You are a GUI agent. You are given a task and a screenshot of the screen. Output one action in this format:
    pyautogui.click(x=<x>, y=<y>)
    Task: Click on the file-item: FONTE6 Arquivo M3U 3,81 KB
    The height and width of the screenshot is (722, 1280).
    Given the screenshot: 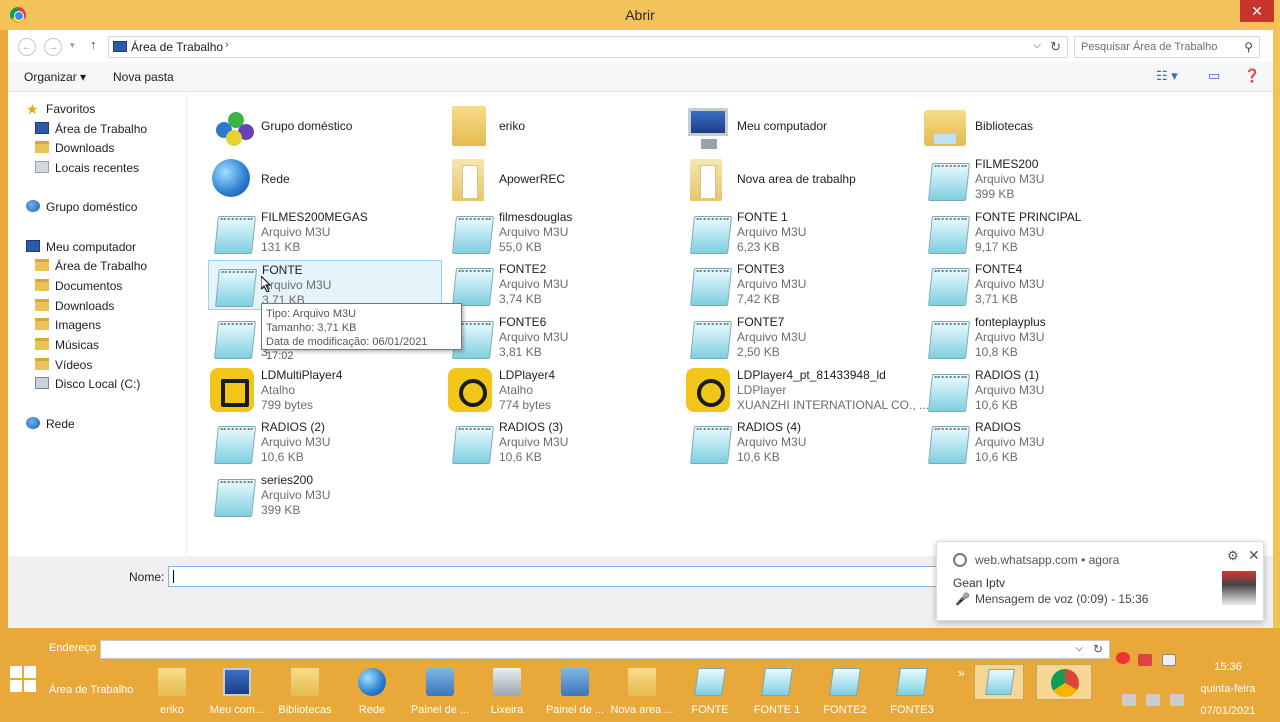 What is the action you would take?
    pyautogui.click(x=563, y=338)
    